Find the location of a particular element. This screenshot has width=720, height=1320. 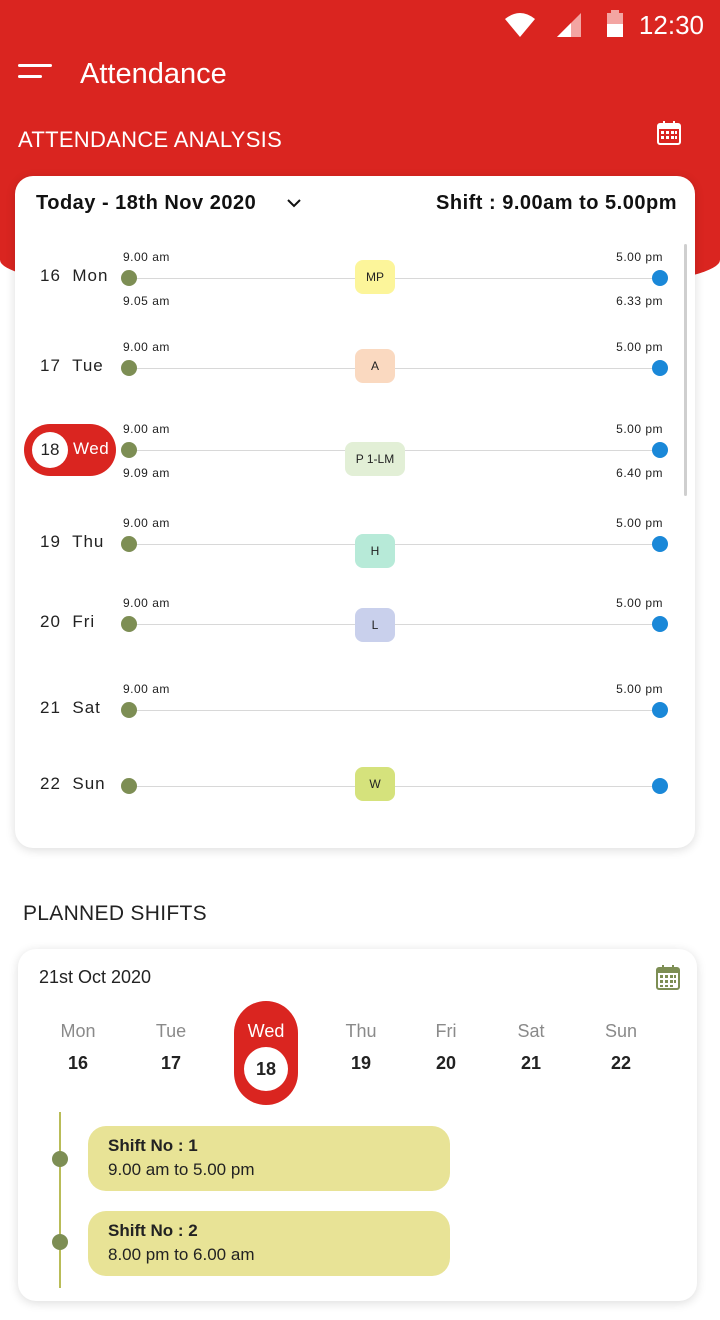

week-day-tue: Tue 17 is located at coordinates (171, 1041).